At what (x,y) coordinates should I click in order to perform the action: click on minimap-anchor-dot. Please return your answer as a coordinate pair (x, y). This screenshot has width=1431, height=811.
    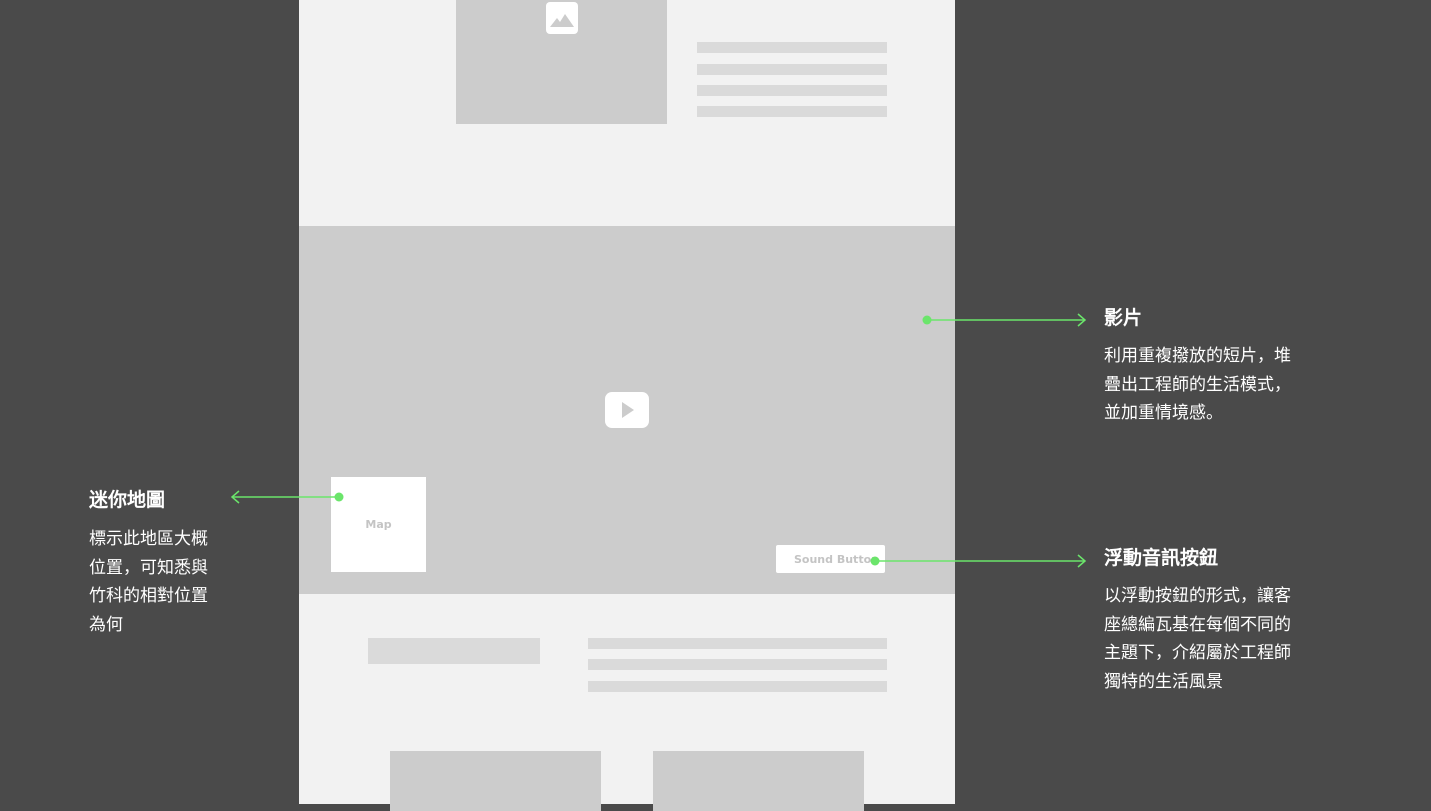
    Looking at the image, I should click on (339, 497).